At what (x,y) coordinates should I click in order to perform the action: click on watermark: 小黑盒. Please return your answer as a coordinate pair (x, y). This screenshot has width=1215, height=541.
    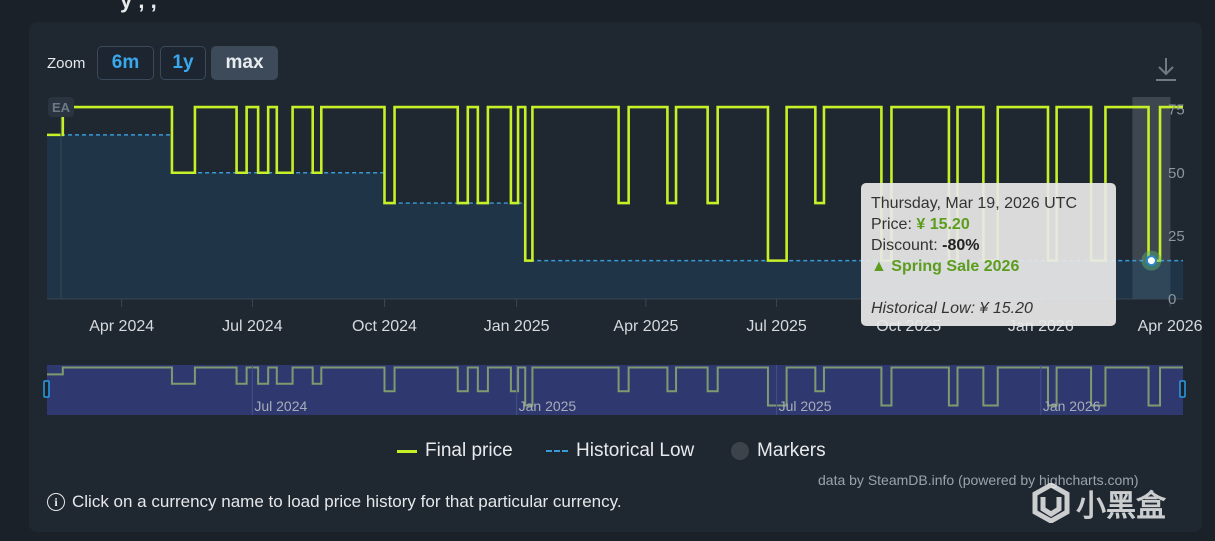
    Looking at the image, I should click on (1107, 503).